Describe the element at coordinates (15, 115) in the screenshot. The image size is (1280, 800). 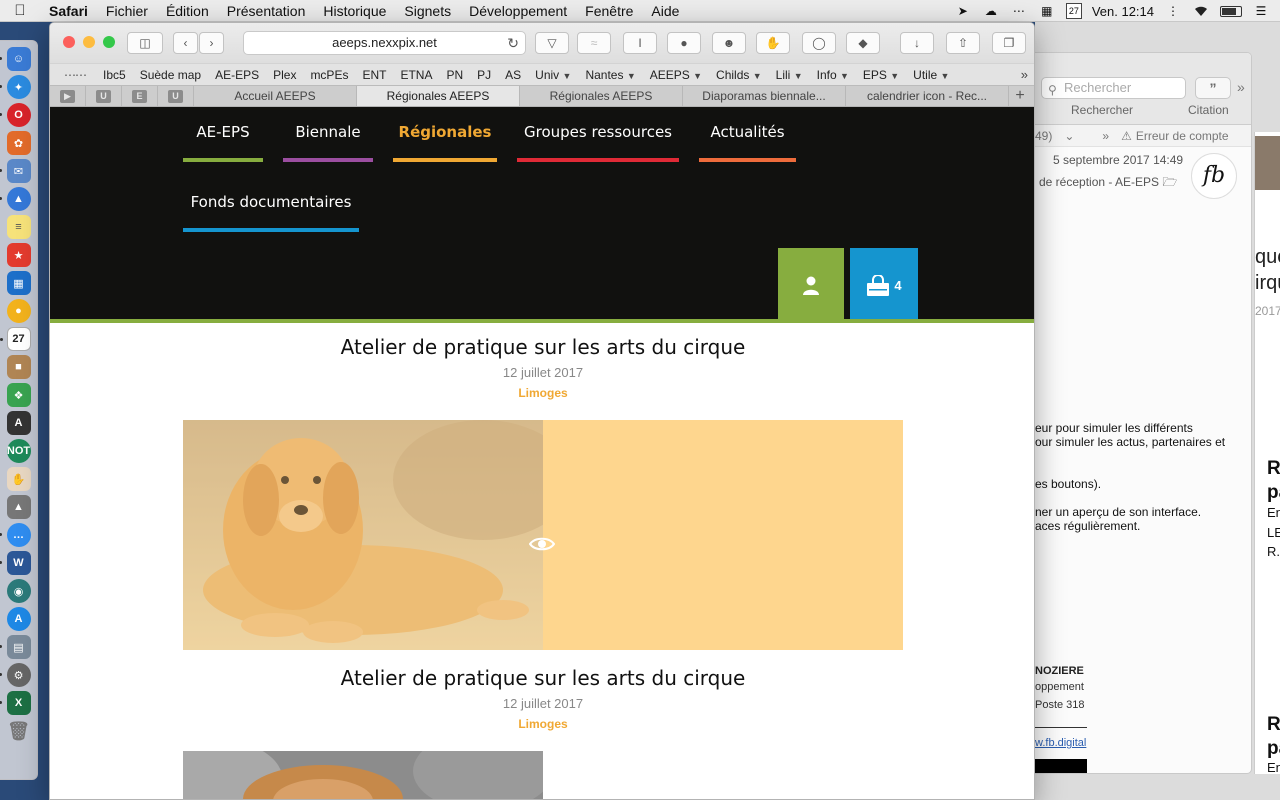
I see `opera-icon: O` at that location.